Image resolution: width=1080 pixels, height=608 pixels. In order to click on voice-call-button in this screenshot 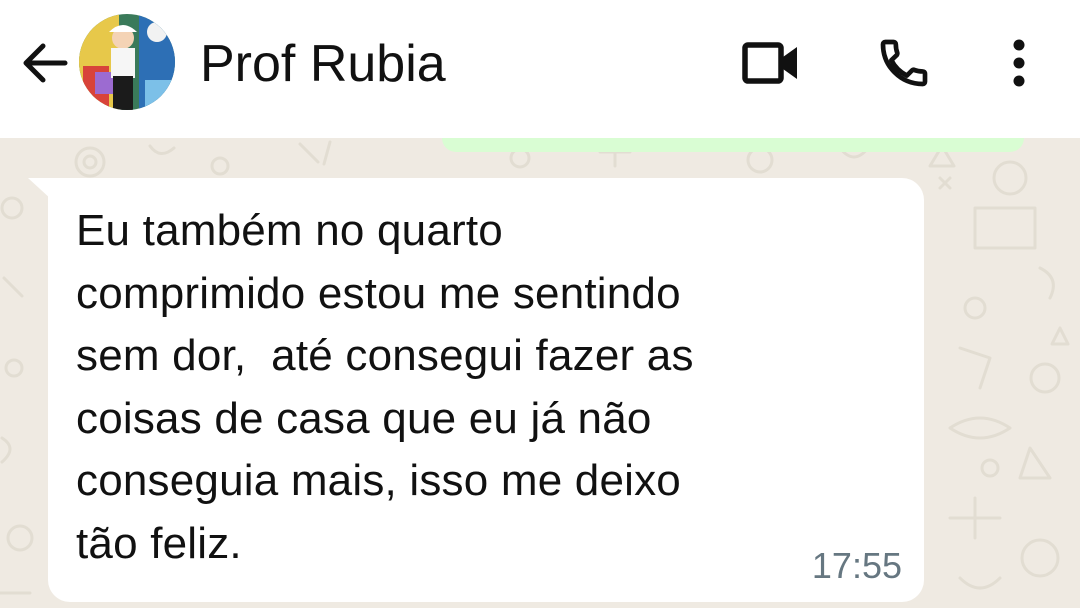, I will do `click(904, 63)`.